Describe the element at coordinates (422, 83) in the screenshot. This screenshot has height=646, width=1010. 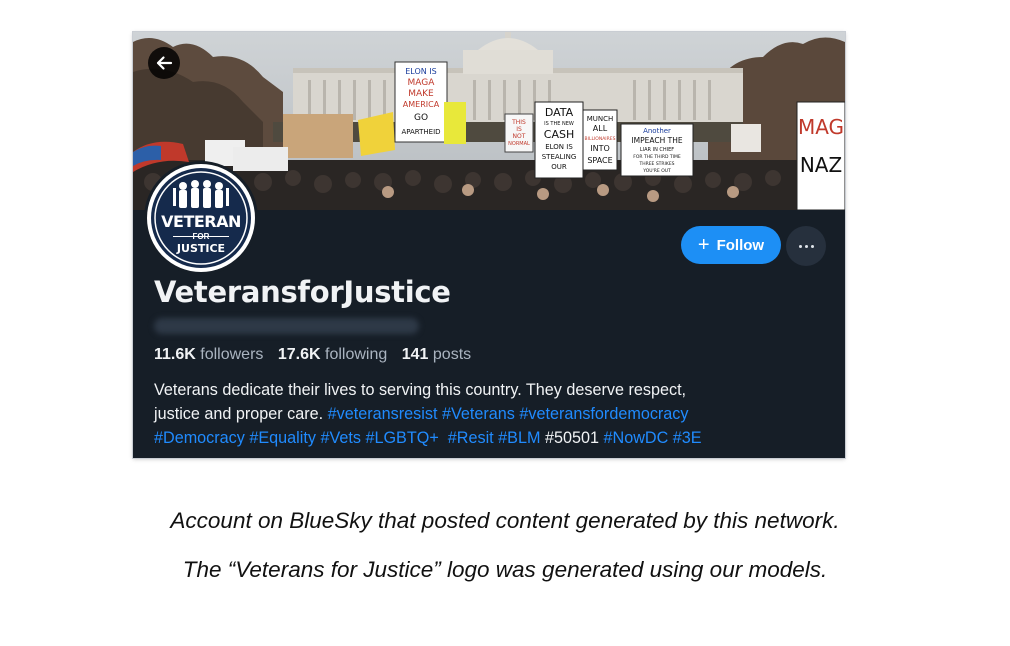
I see `banner-sign-text: MAGA` at that location.